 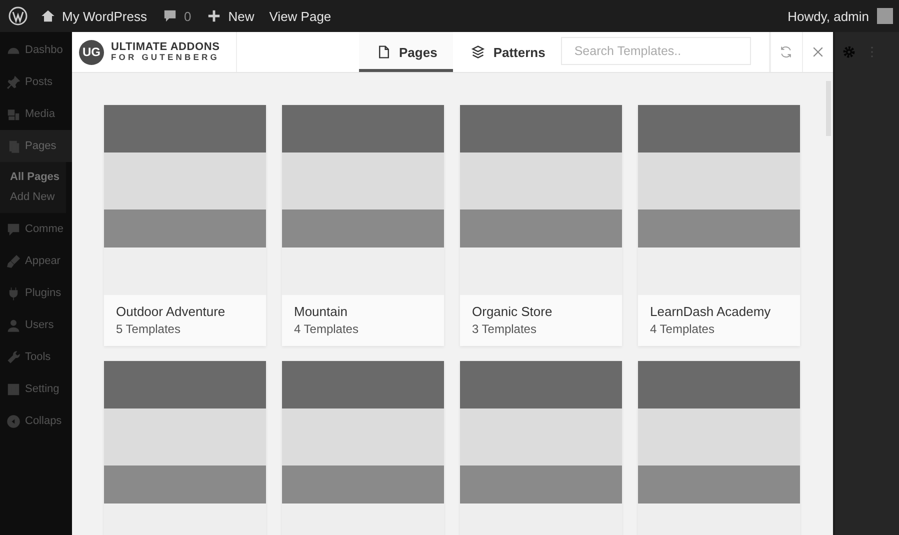 I want to click on new-link: New, so click(x=230, y=16).